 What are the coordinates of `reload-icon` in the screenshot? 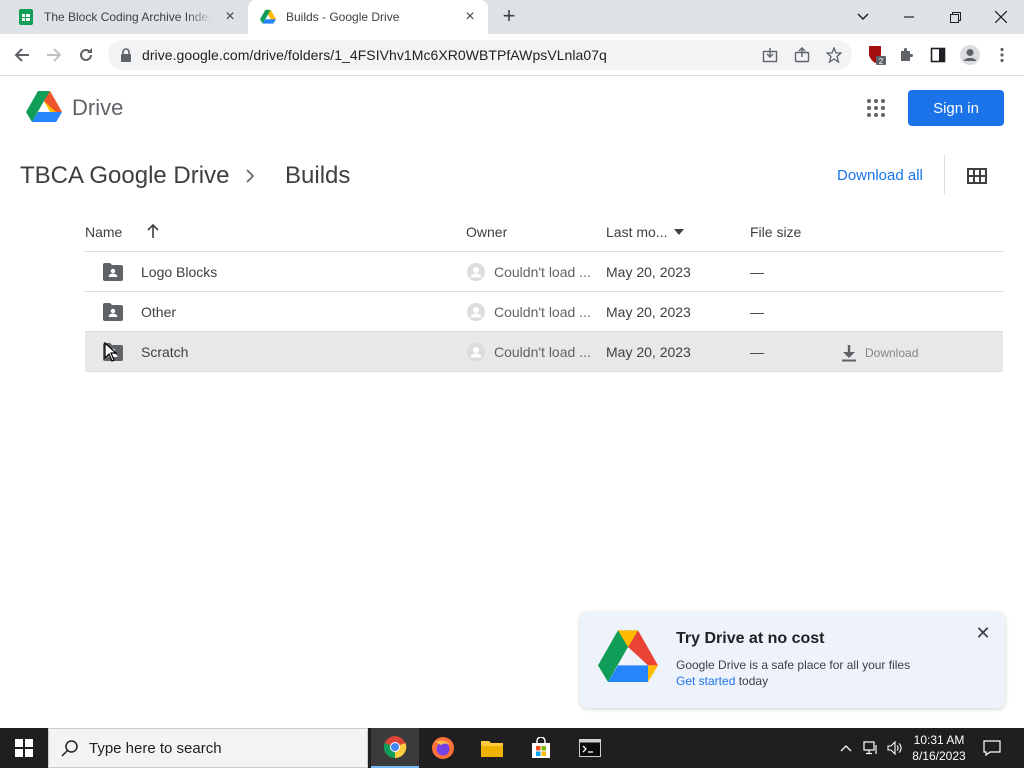 It's located at (86, 55).